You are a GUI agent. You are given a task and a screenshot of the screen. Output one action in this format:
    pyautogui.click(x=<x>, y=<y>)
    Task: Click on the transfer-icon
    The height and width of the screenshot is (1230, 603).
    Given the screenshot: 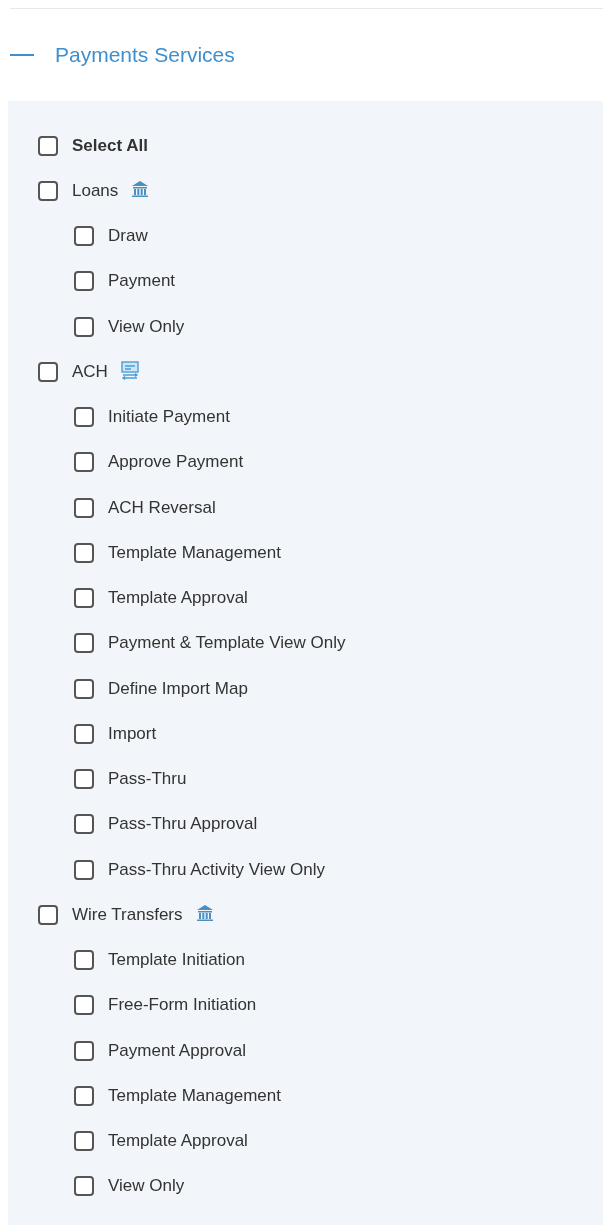 What is the action you would take?
    pyautogui.click(x=129, y=369)
    